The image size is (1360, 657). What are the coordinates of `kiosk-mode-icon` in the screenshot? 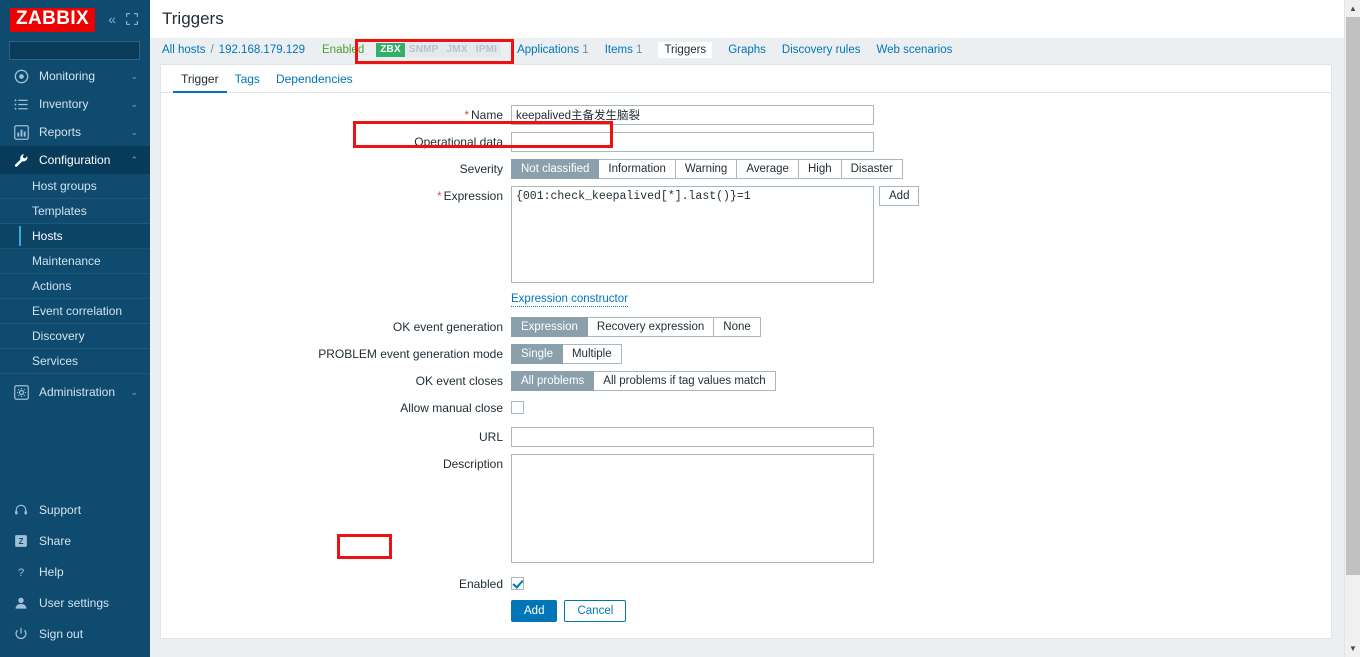 It's located at (132, 19).